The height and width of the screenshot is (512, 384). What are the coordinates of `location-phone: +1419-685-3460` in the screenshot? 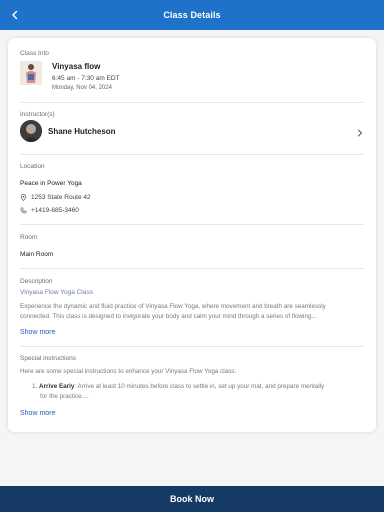 It's located at (49, 210).